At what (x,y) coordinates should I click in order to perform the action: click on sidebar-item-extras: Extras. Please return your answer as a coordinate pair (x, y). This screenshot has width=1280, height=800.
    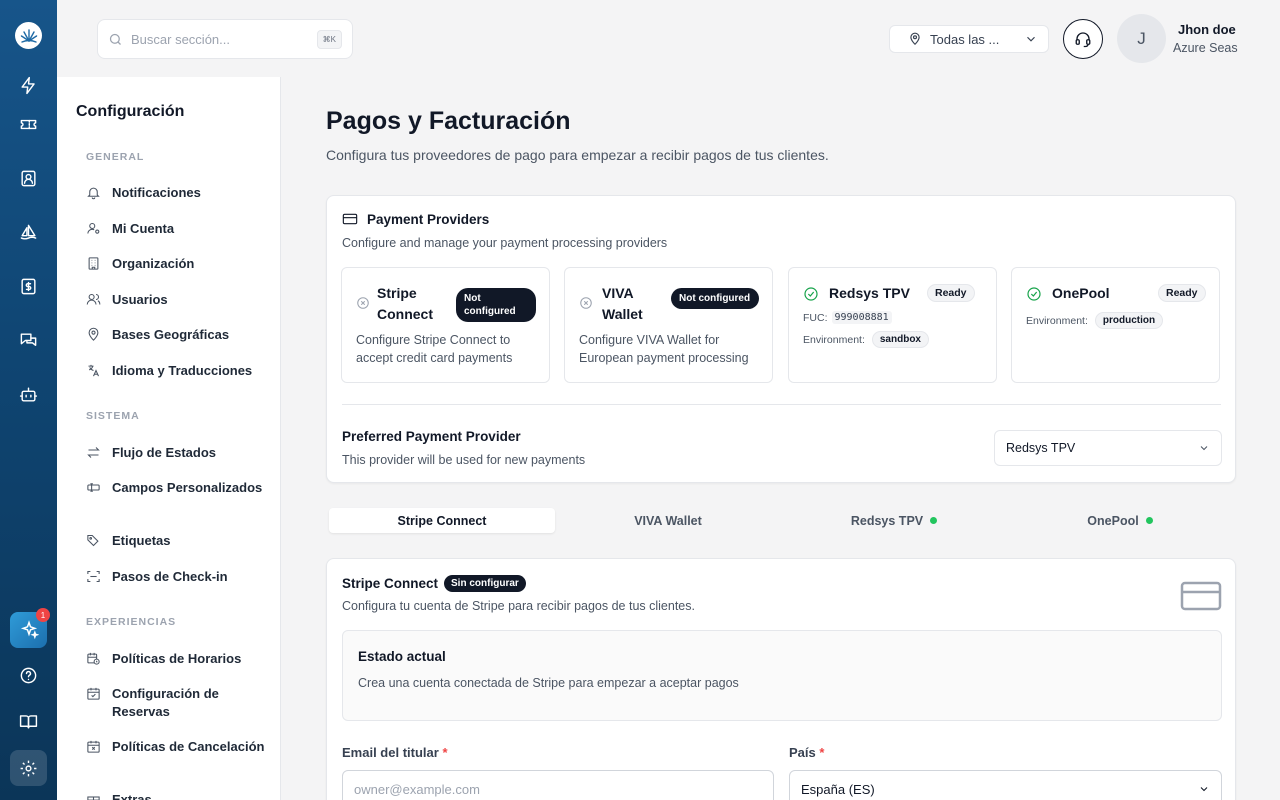
    Looking at the image, I should click on (181, 795).